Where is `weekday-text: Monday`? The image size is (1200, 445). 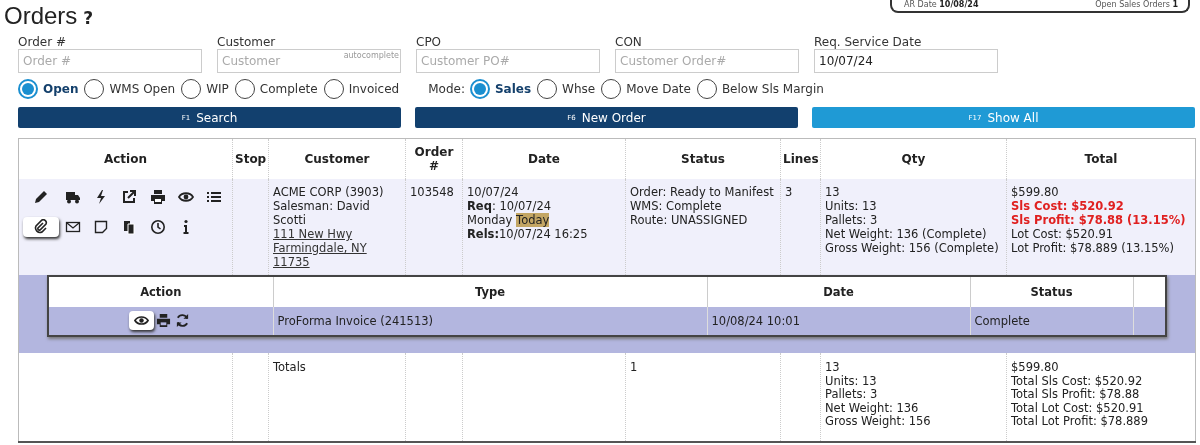
weekday-text: Monday is located at coordinates (490, 220).